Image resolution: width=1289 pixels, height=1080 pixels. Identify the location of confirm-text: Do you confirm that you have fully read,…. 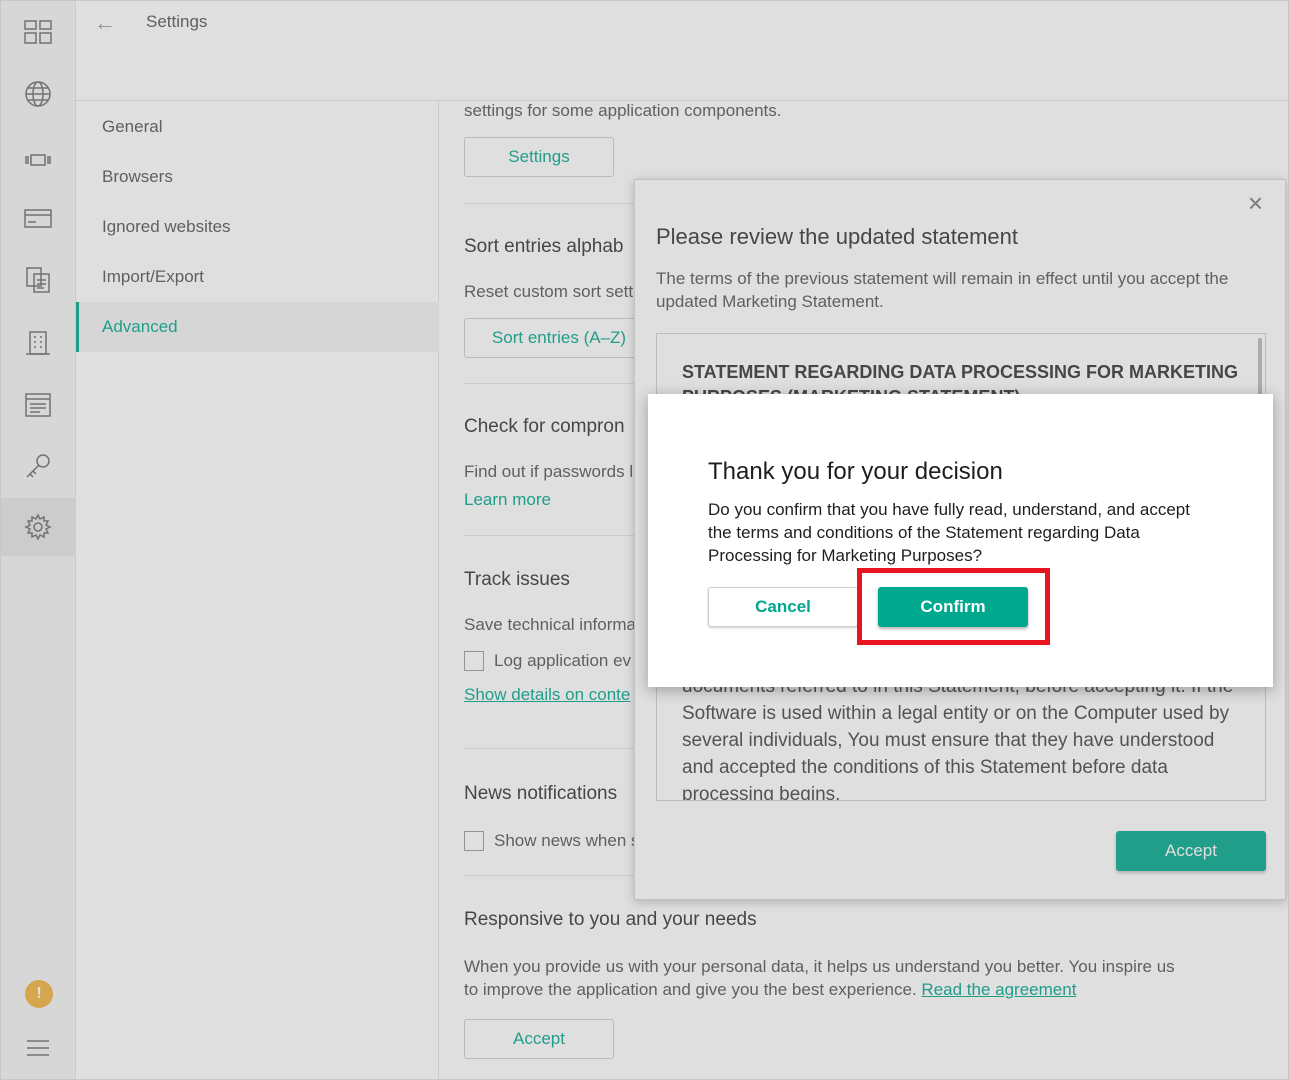
(949, 532).